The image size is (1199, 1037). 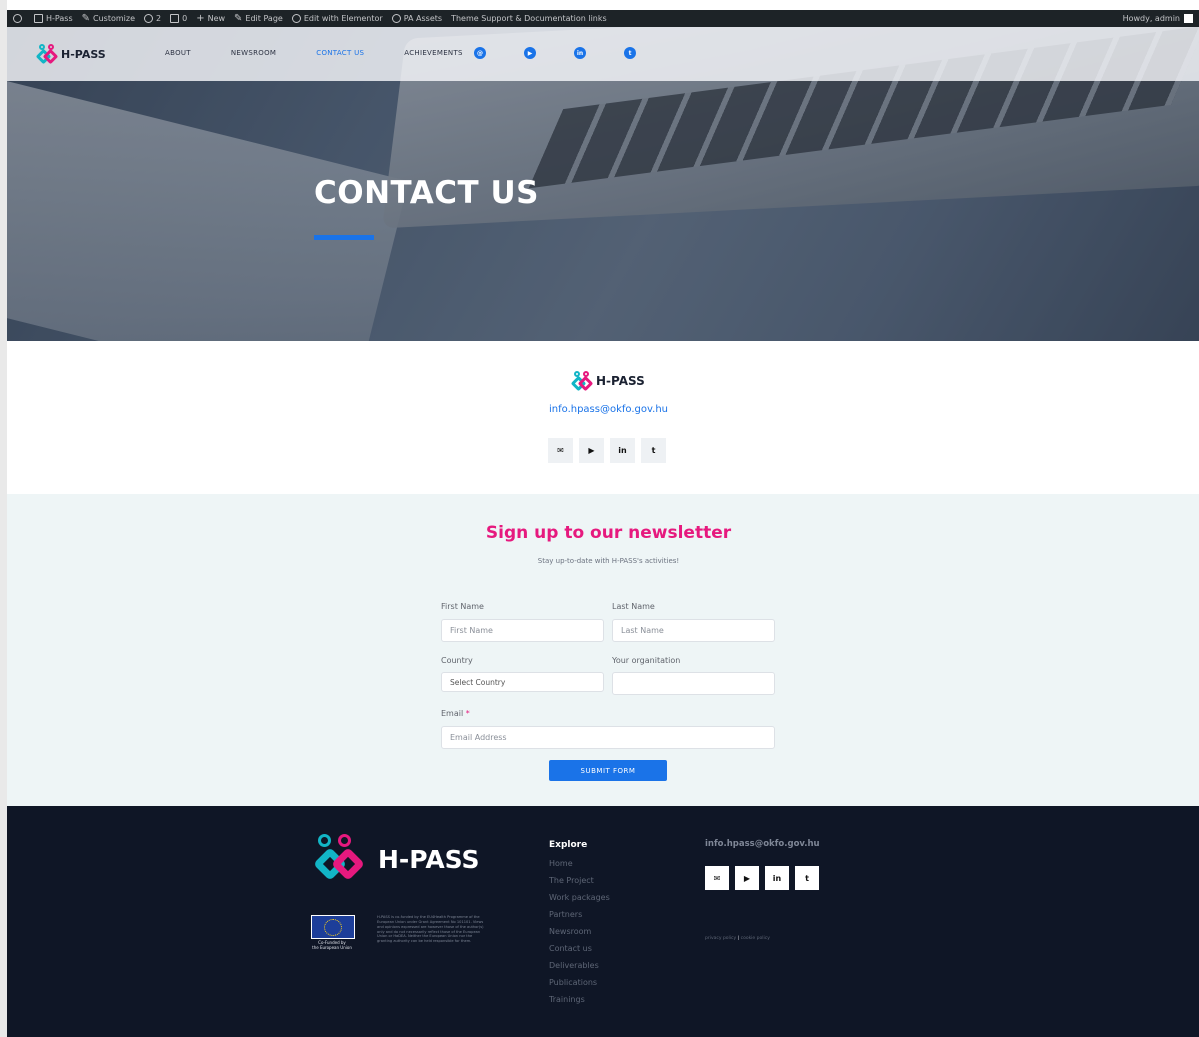 I want to click on contact-social-links: ✉ ▶ in t, so click(x=610, y=450).